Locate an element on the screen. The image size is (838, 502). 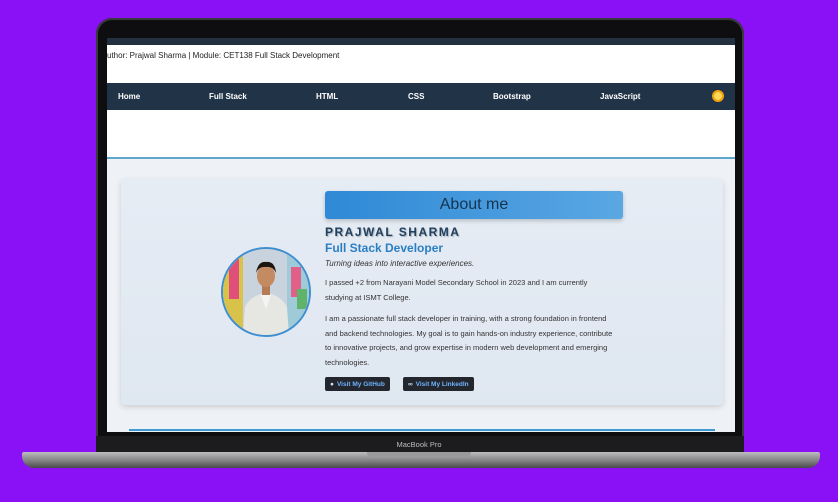
nav-html: HTML is located at coordinates (327, 96).